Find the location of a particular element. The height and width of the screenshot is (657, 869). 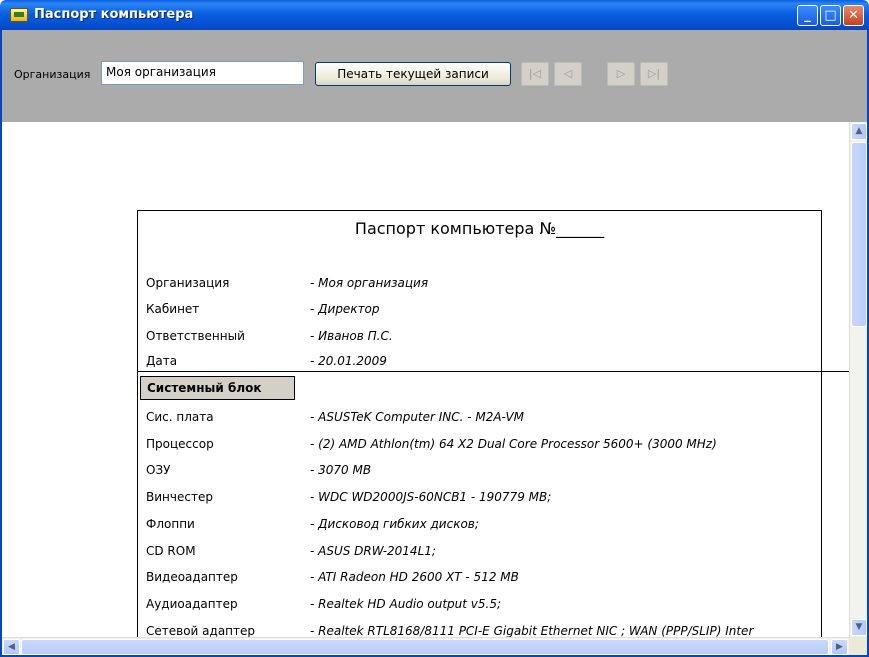

first-record-button: |◁ is located at coordinates (535, 74).